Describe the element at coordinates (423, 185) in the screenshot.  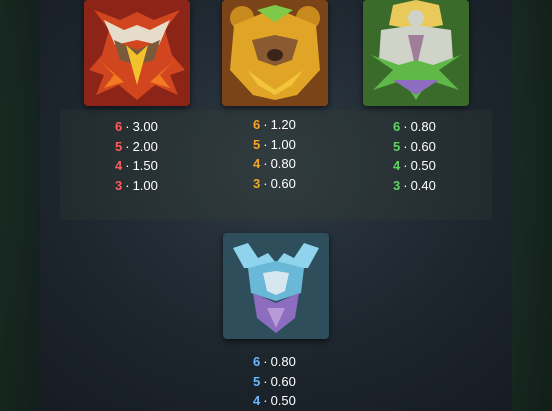
I see `payout-value: 0.40` at that location.